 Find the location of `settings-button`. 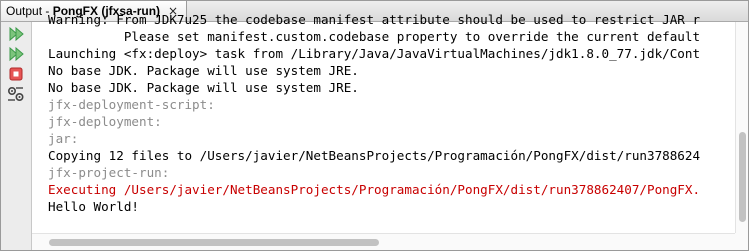

settings-button is located at coordinates (16, 94).